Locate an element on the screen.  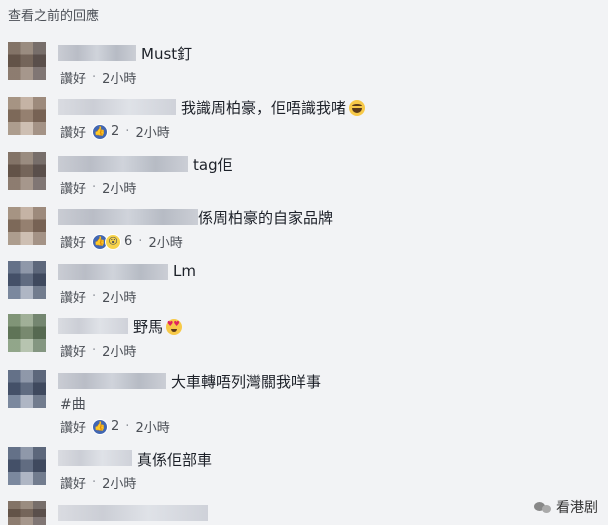
comment-text: Must釘 is located at coordinates (167, 54).